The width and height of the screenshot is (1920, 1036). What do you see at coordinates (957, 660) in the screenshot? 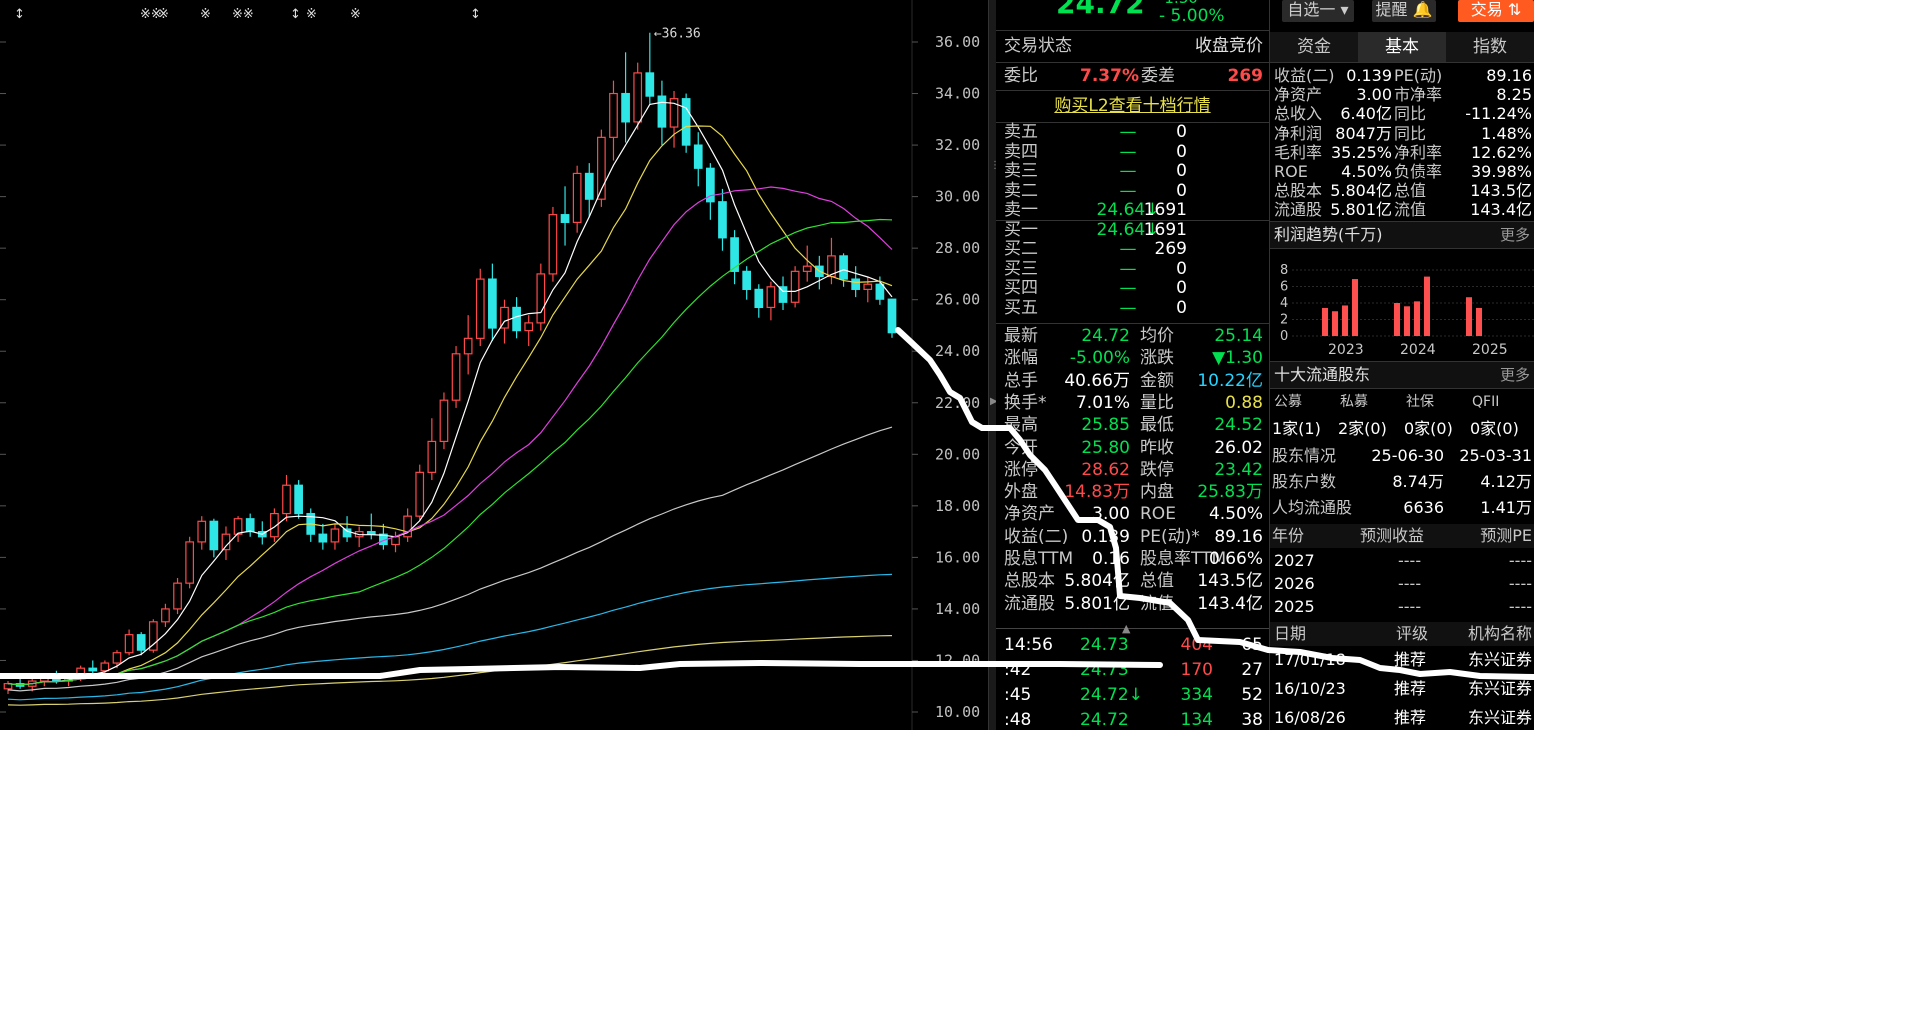
I see `y-tick-label: 12.00` at bounding box center [957, 660].